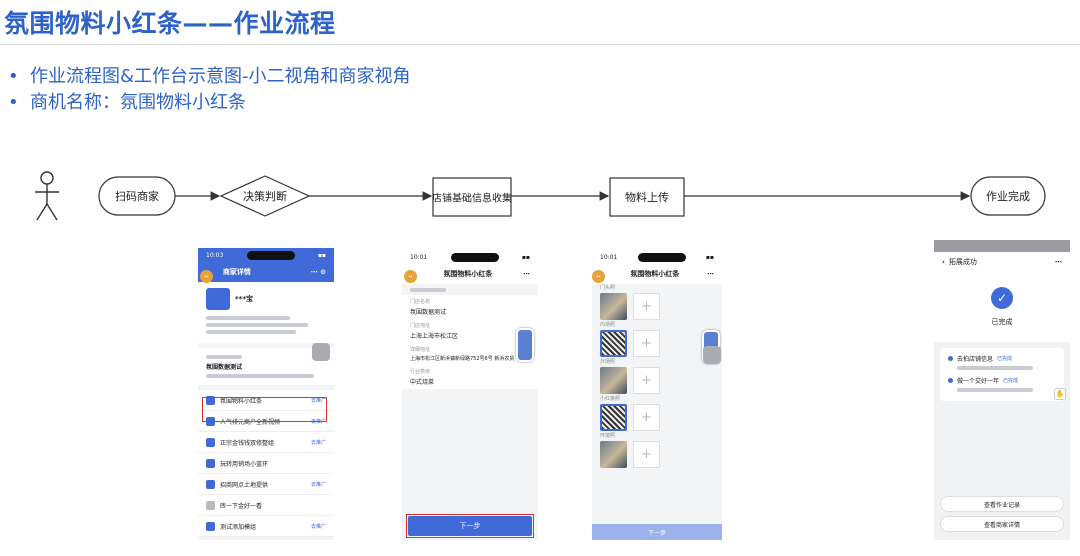 The height and width of the screenshot is (556, 1080). I want to click on actor-icon, so click(47, 196).